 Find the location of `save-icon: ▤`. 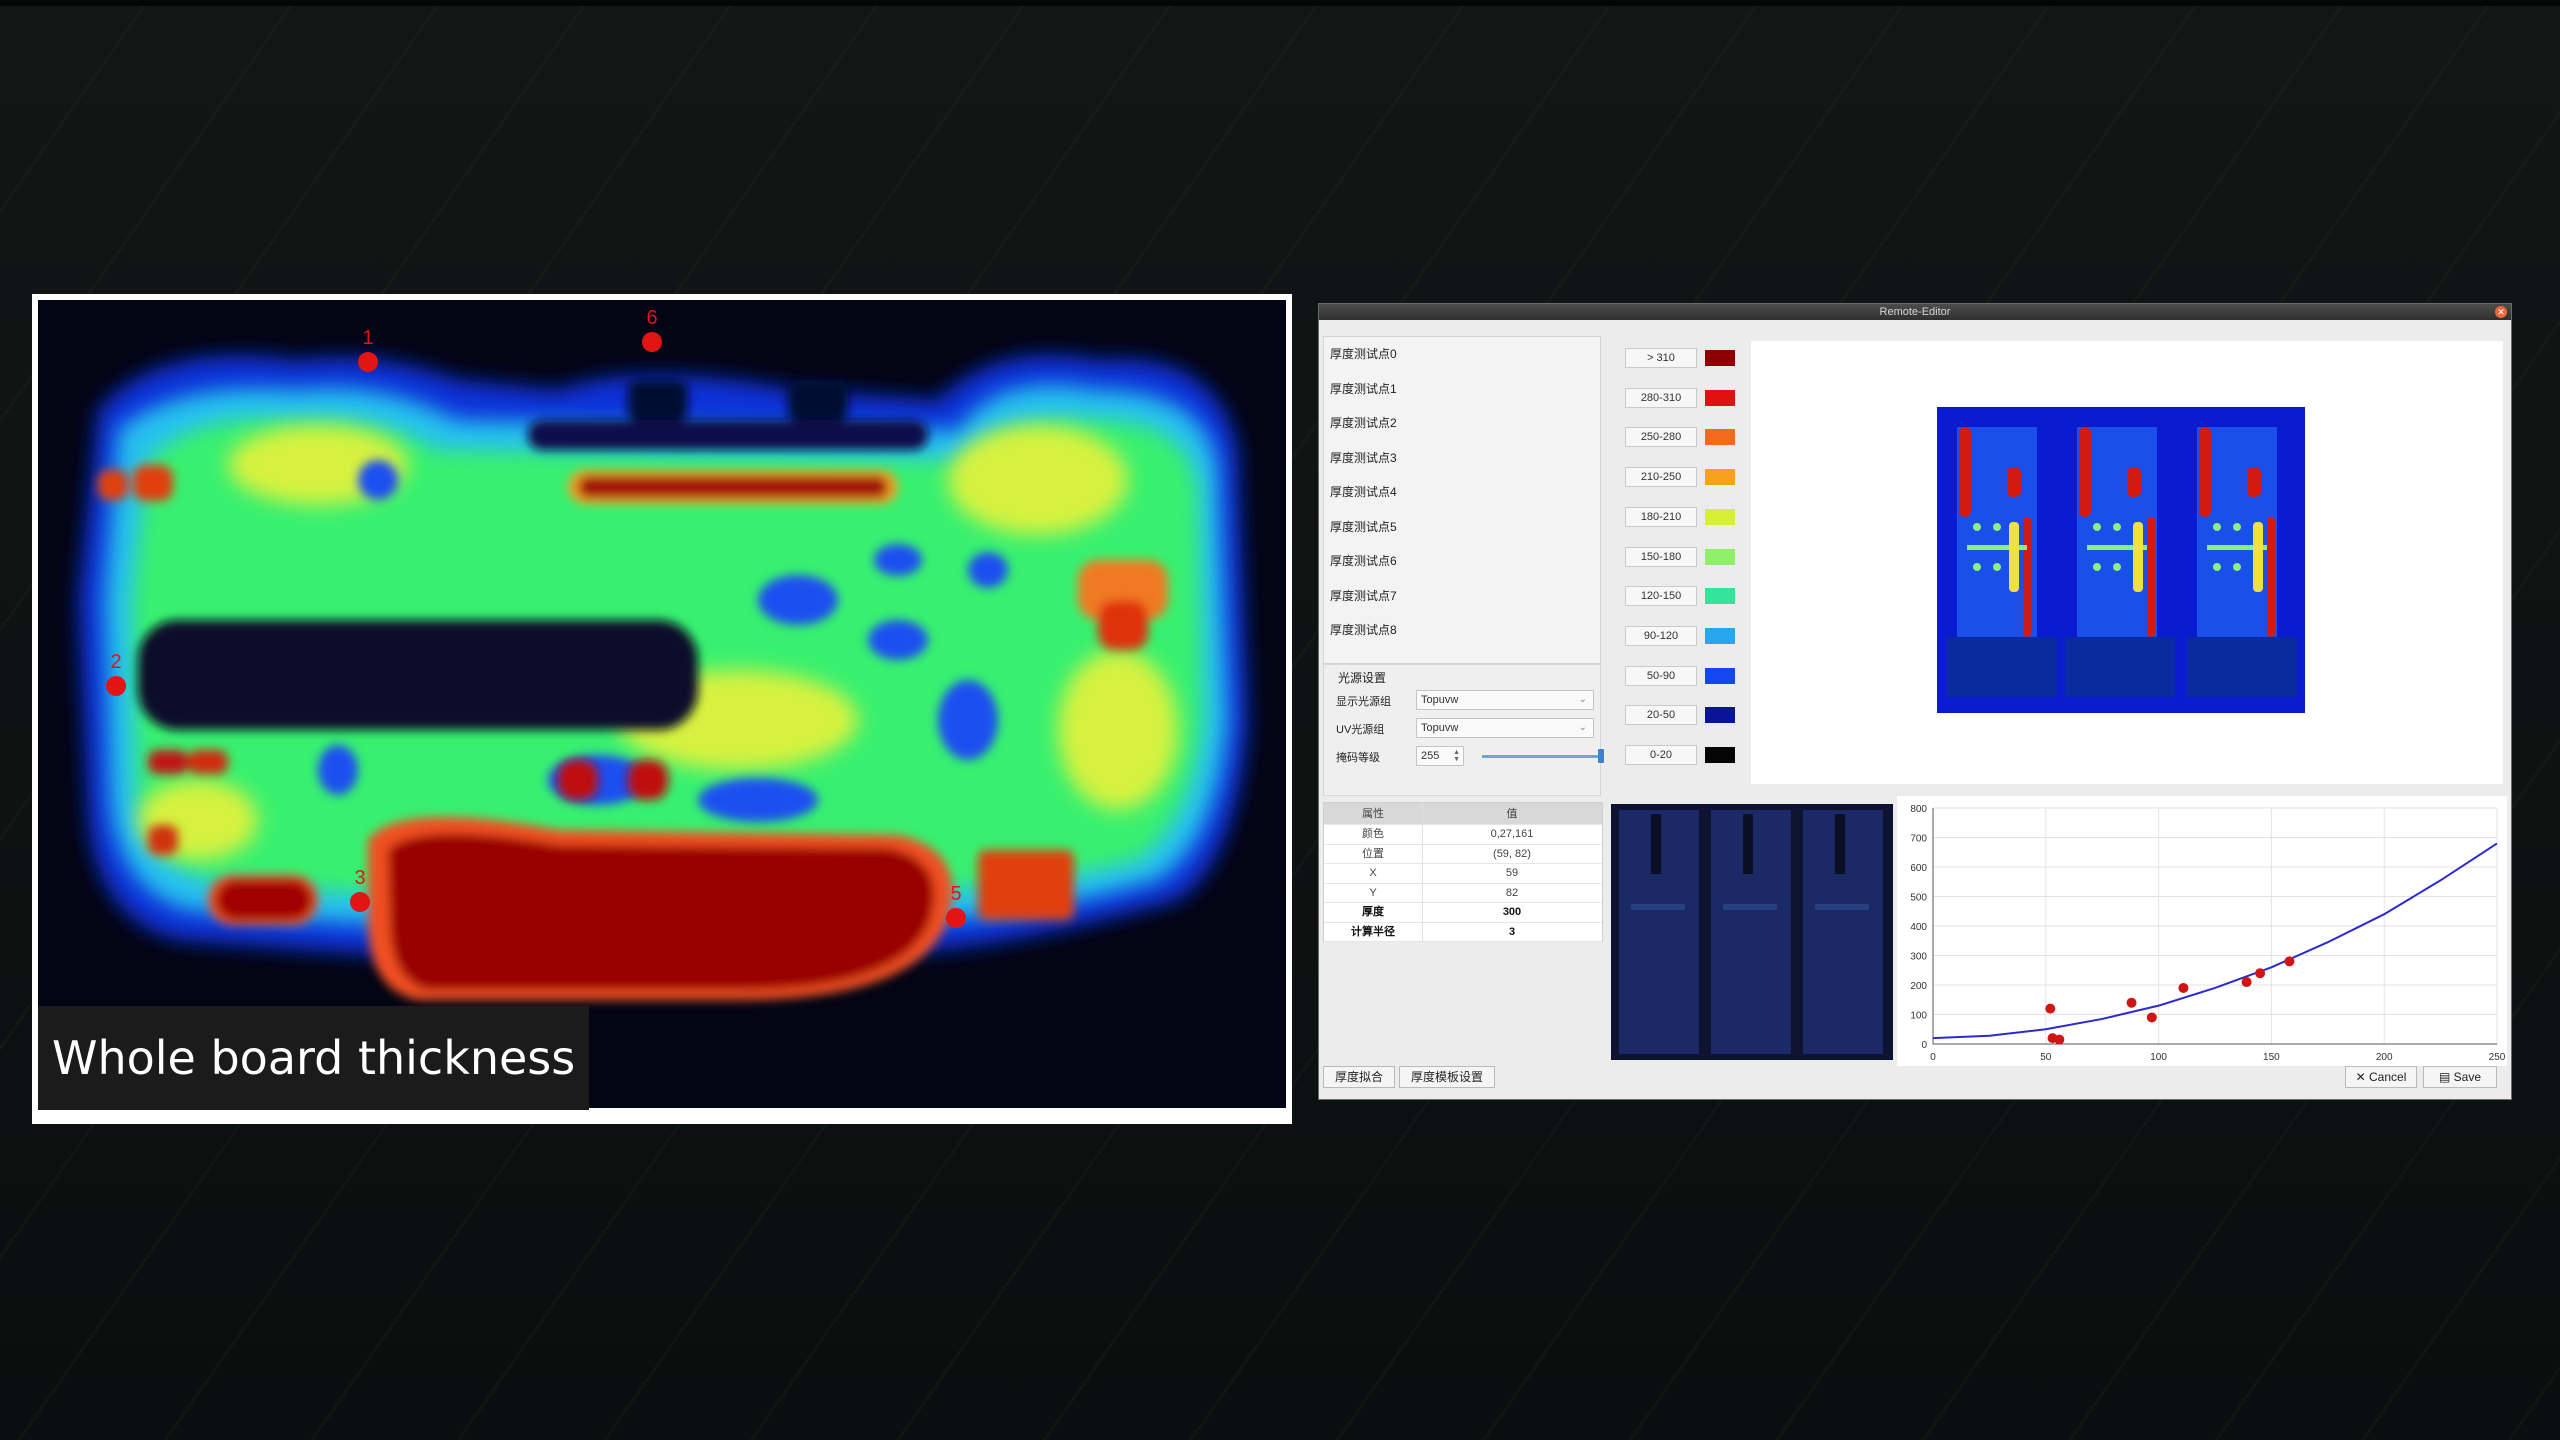

save-icon: ▤ is located at coordinates (2446, 1077).